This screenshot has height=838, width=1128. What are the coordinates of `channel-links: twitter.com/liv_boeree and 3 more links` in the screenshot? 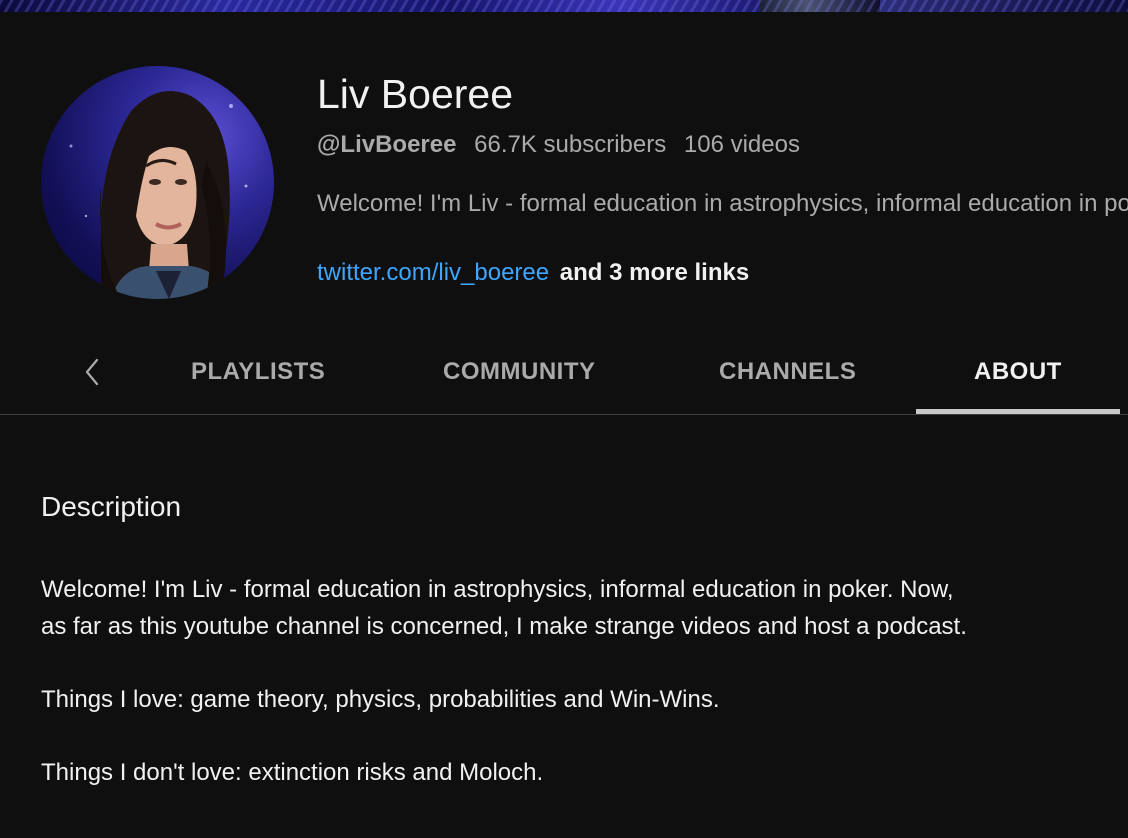 It's located at (533, 273).